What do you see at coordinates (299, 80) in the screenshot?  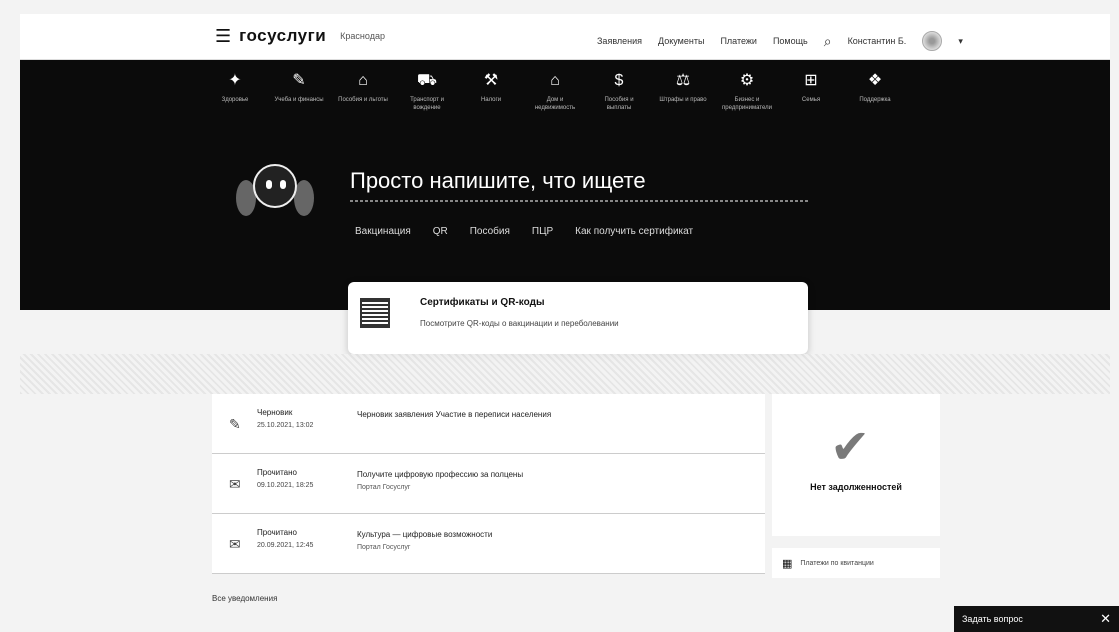 I see `category-icon: ✎` at bounding box center [299, 80].